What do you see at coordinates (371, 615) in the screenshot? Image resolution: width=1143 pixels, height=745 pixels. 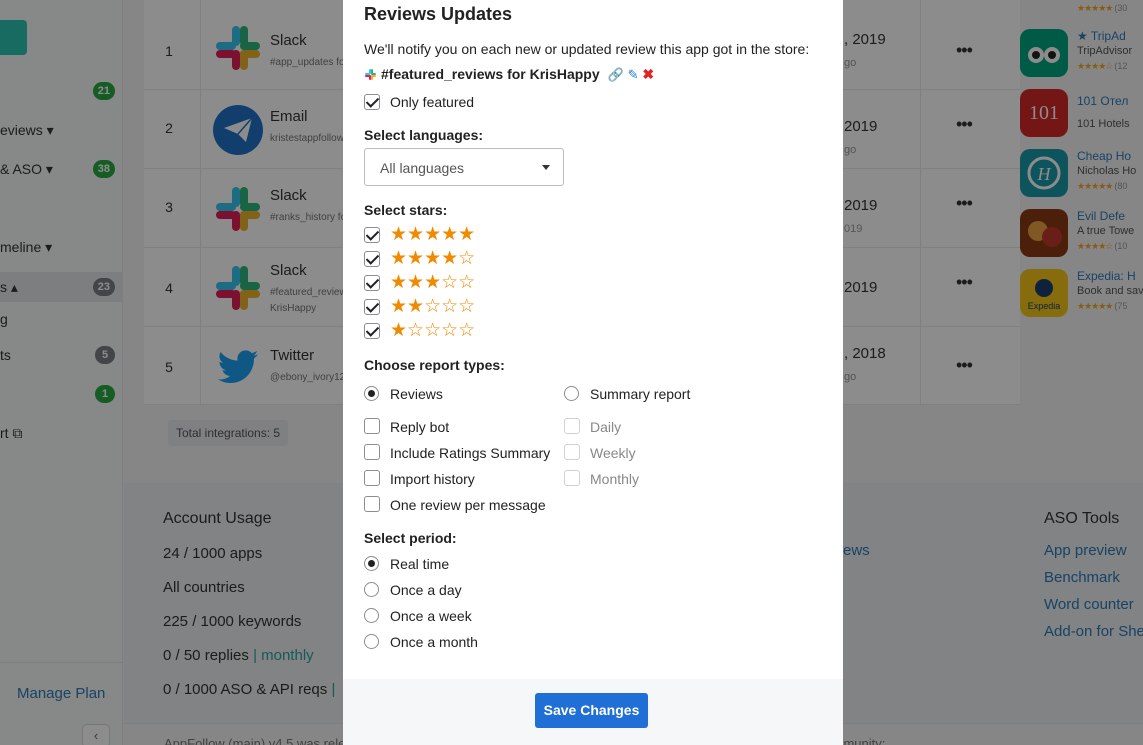 I see `period-week-radio` at bounding box center [371, 615].